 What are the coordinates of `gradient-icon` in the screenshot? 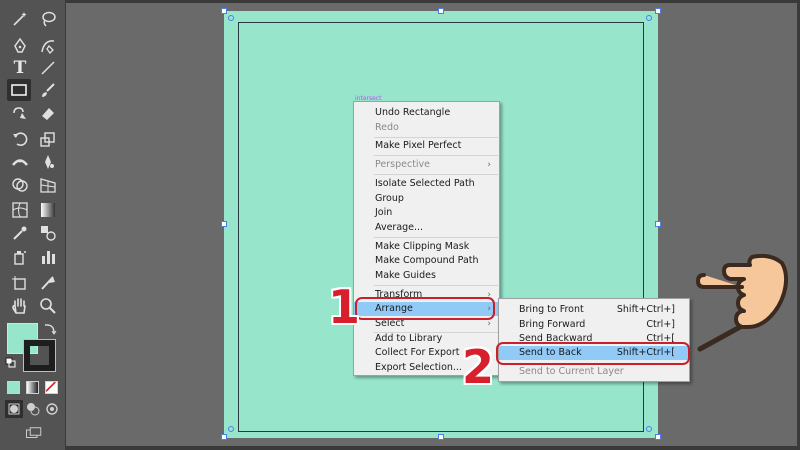 It's located at (48, 210).